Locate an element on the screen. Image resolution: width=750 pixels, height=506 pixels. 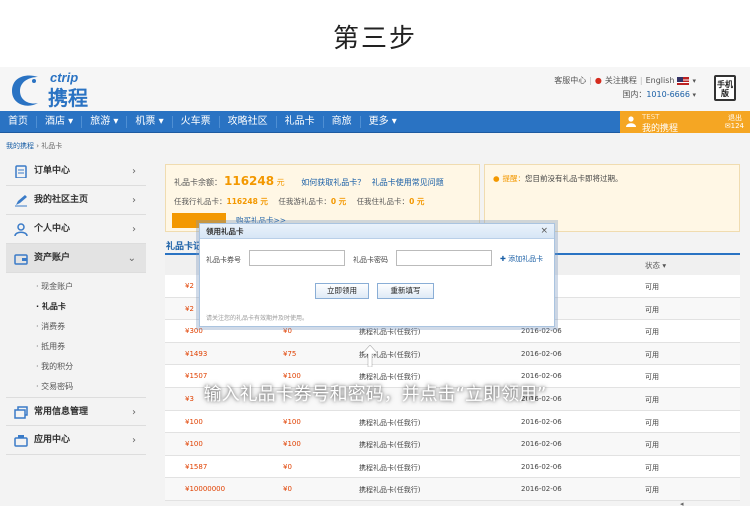
submenu-coupons: · 消费券 is located at coordinates (91, 327).